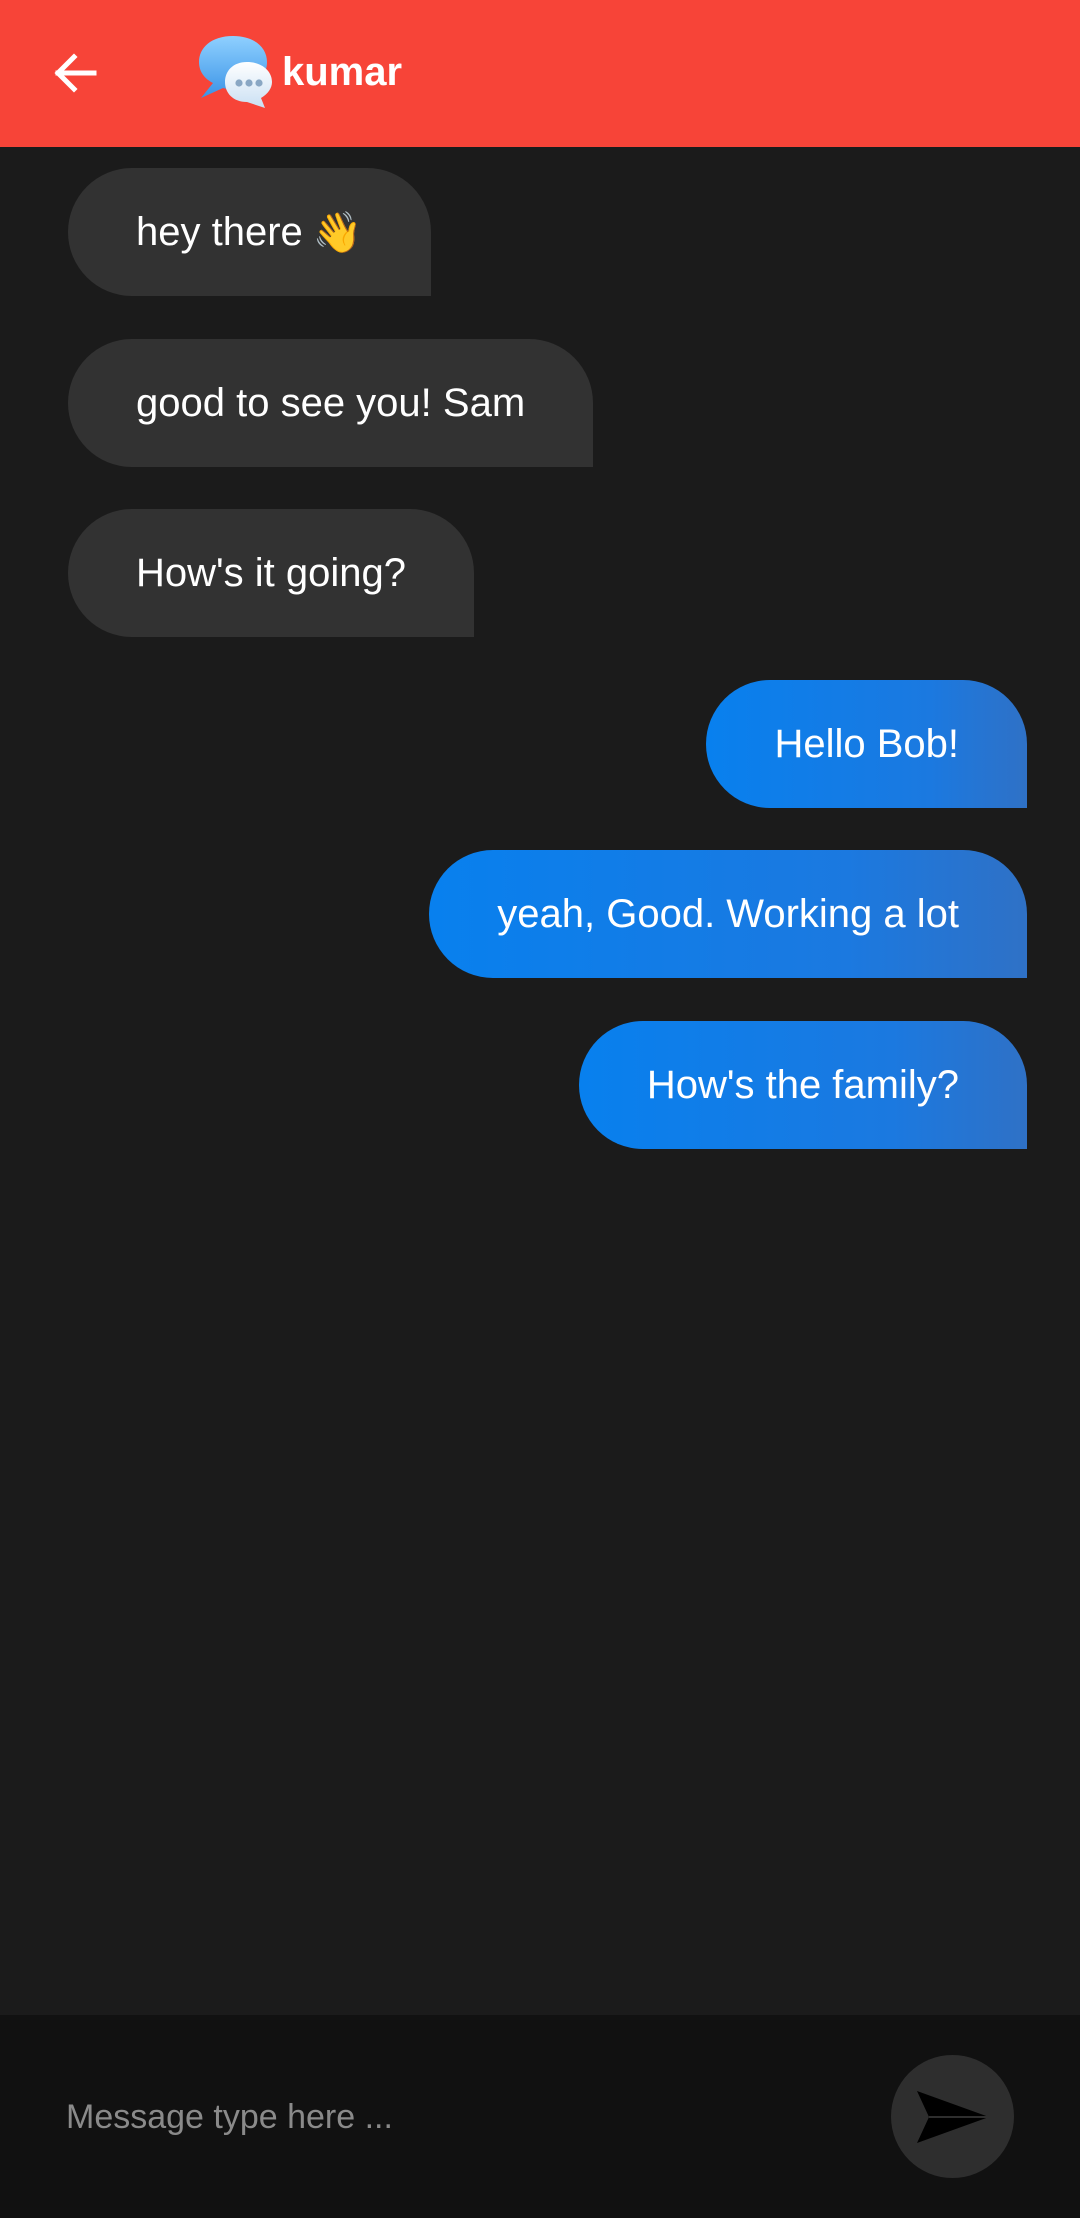 This screenshot has width=1080, height=2218. I want to click on message-text: How's it going?, so click(271, 572).